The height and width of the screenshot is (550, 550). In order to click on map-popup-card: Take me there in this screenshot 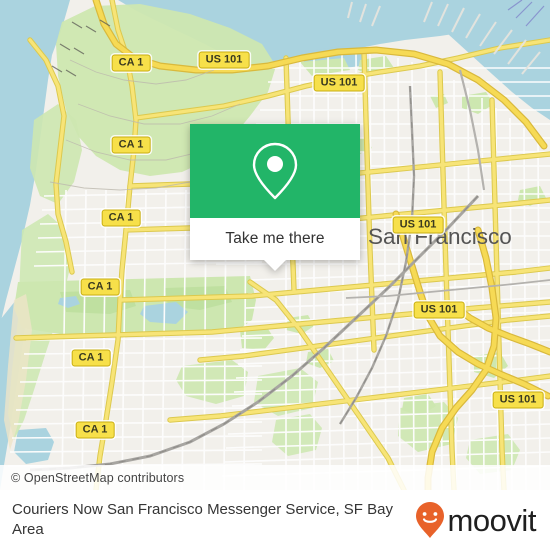, I will do `click(275, 197)`.